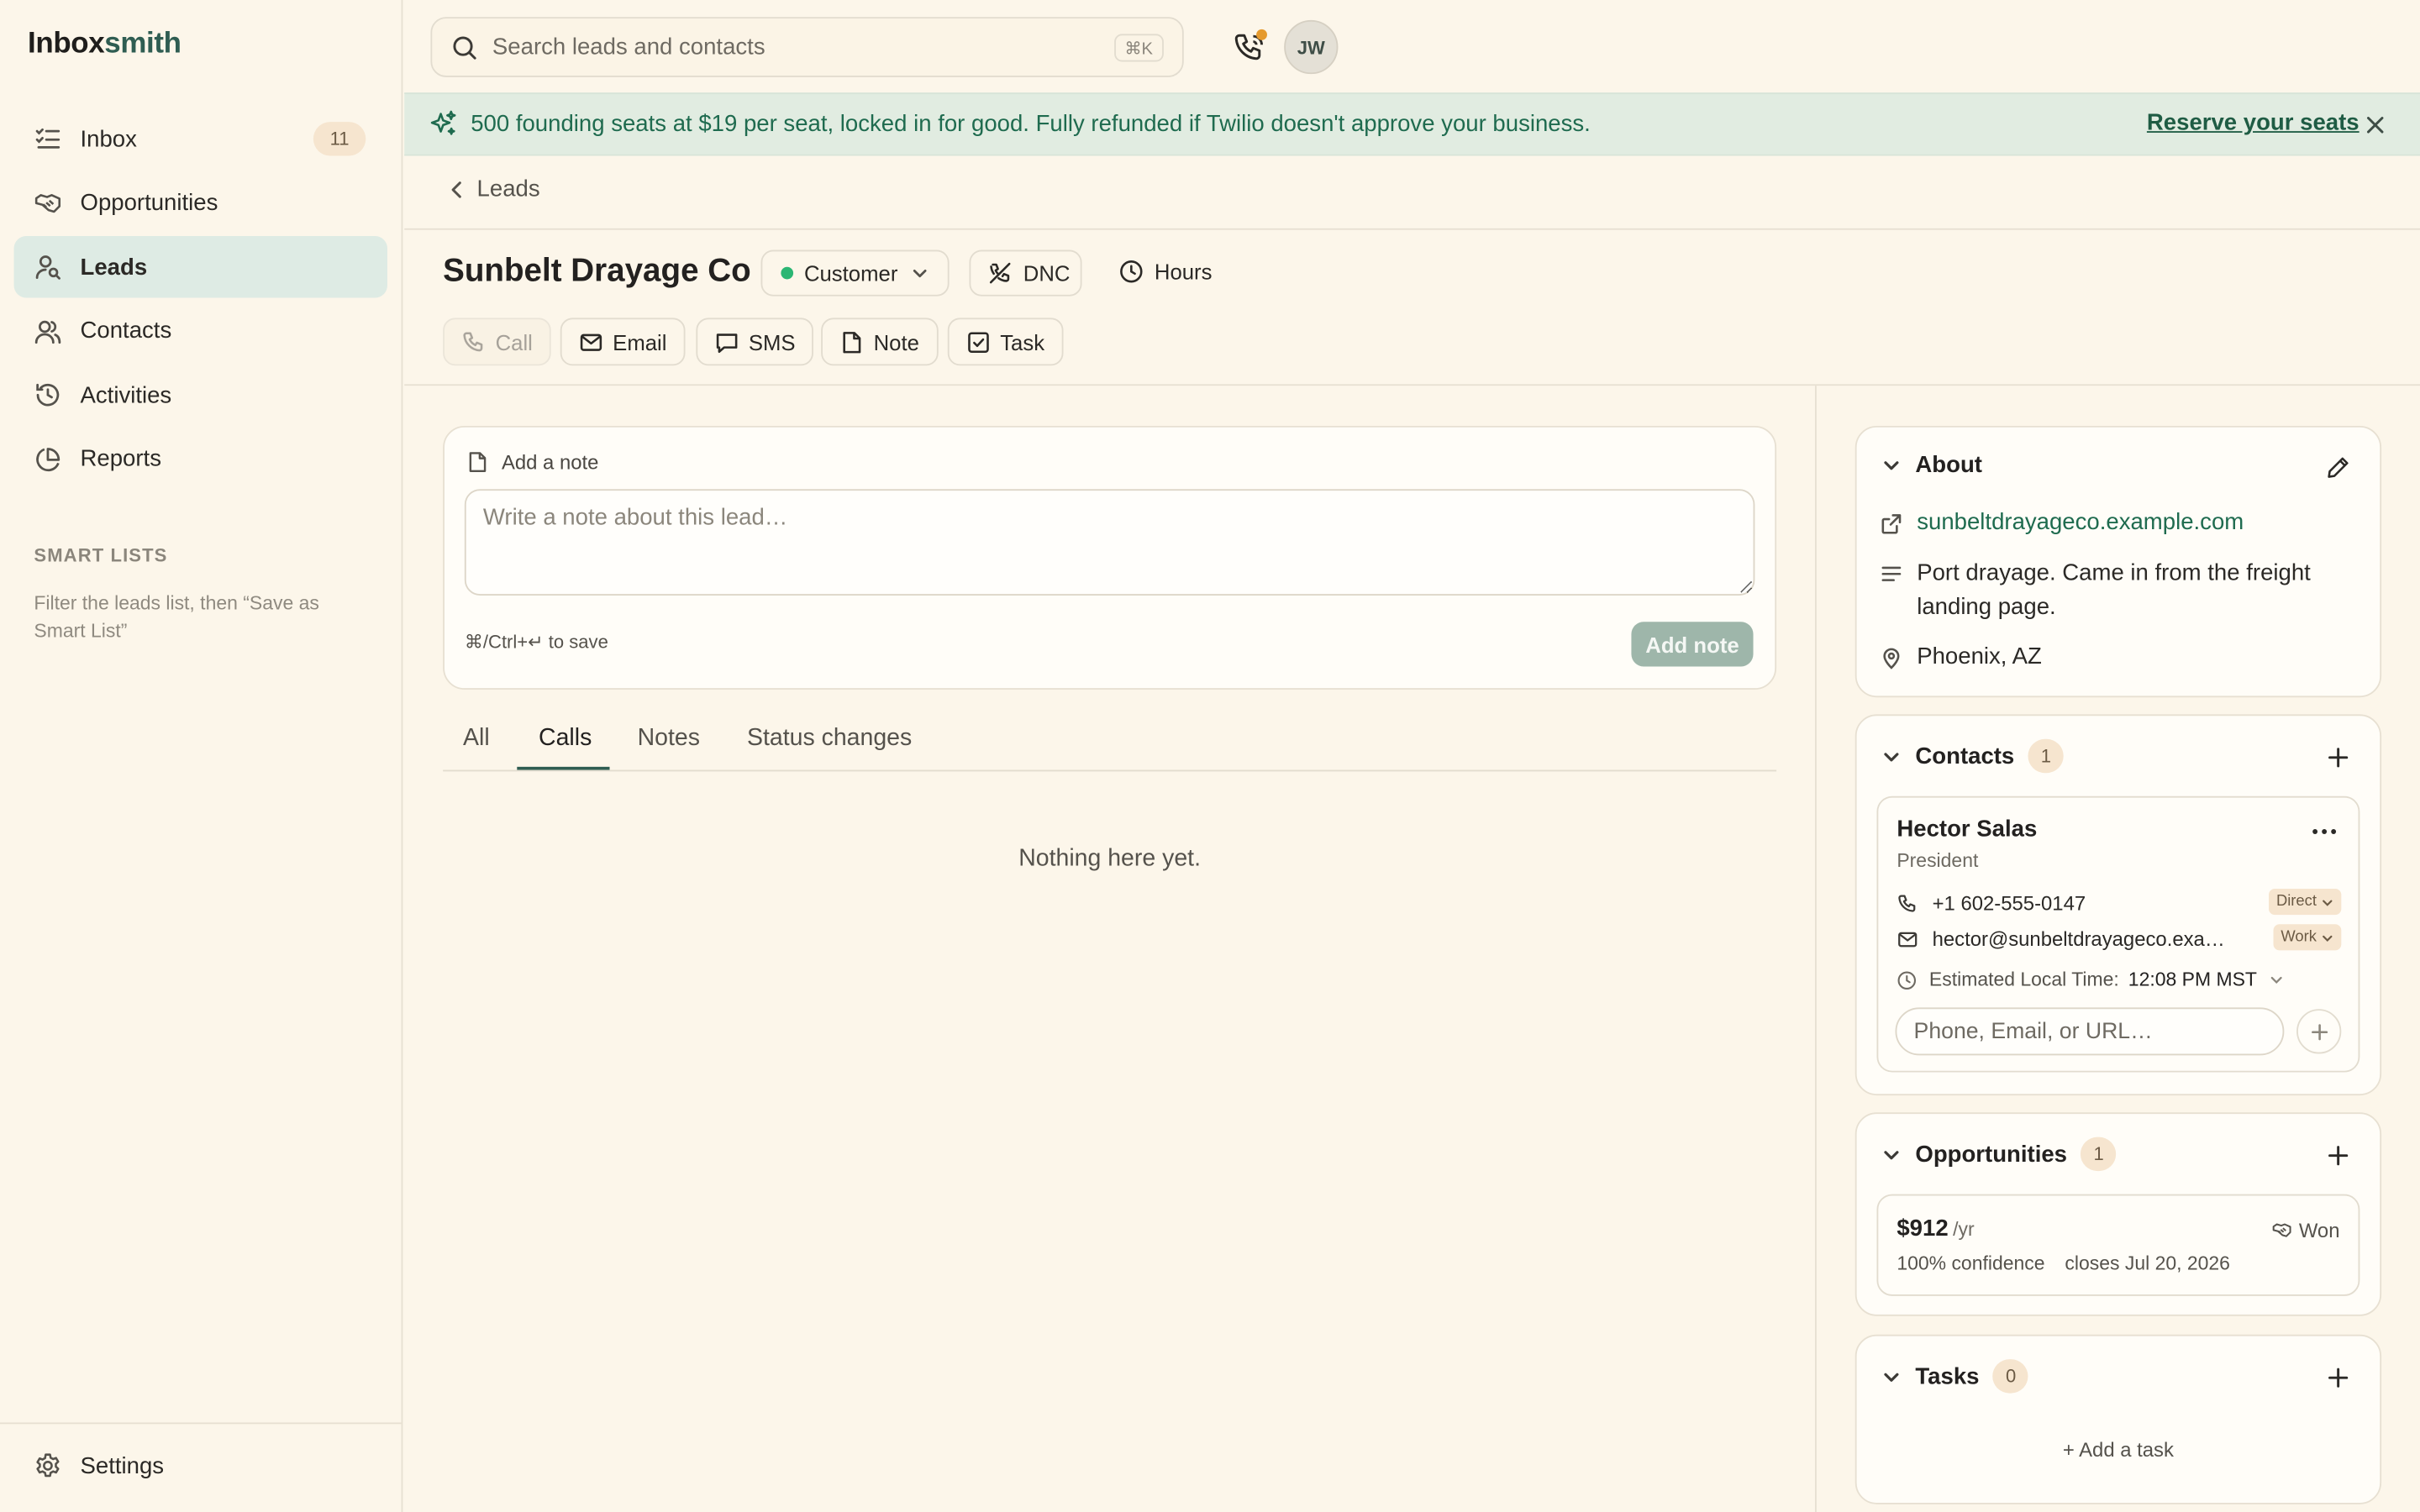  What do you see at coordinates (879, 342) in the screenshot?
I see `note-button: Note` at bounding box center [879, 342].